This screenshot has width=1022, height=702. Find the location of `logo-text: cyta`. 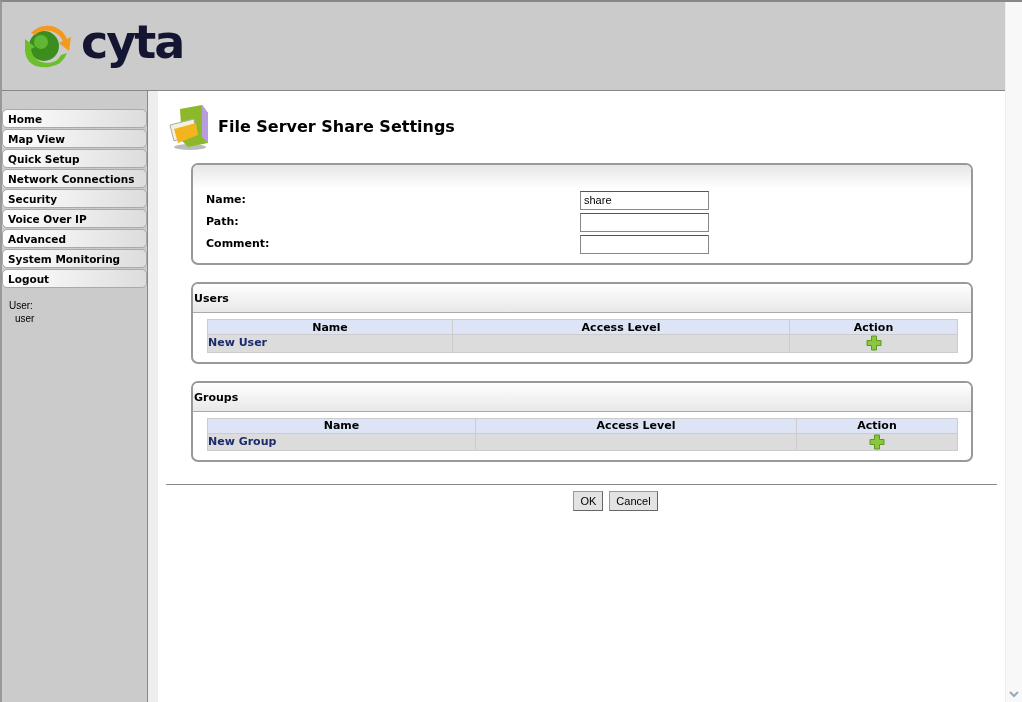

logo-text: cyta is located at coordinates (132, 45).